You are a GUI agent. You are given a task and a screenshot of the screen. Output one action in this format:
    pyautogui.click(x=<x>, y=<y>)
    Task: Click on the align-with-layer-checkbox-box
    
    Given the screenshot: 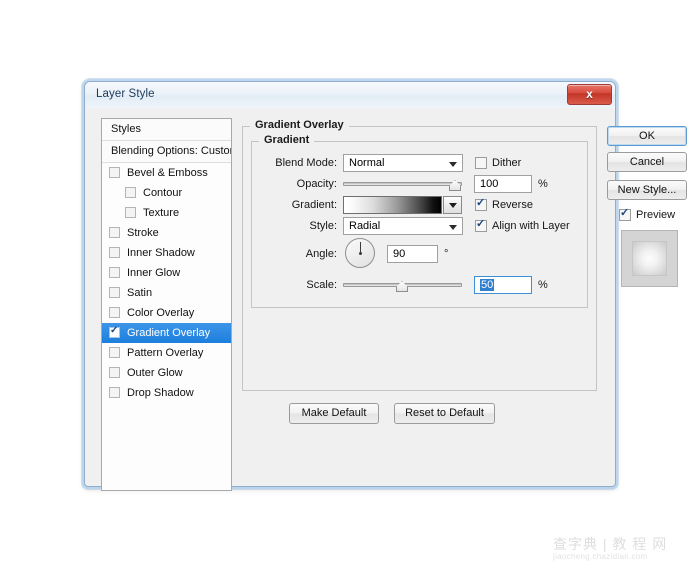 What is the action you would take?
    pyautogui.click(x=481, y=225)
    